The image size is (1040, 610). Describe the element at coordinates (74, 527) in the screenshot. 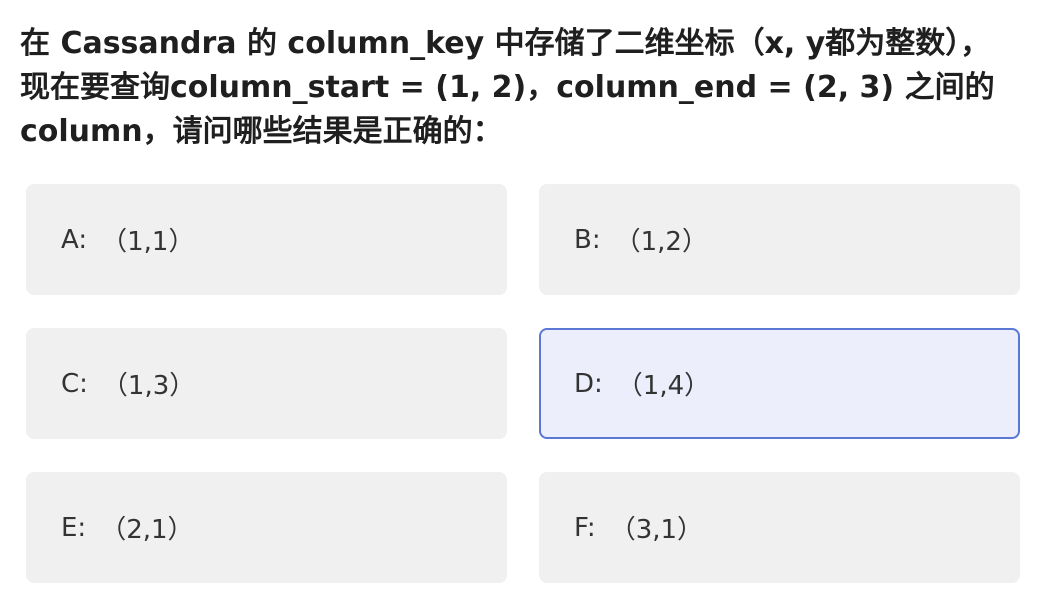

I see `option-letter: E:` at that location.